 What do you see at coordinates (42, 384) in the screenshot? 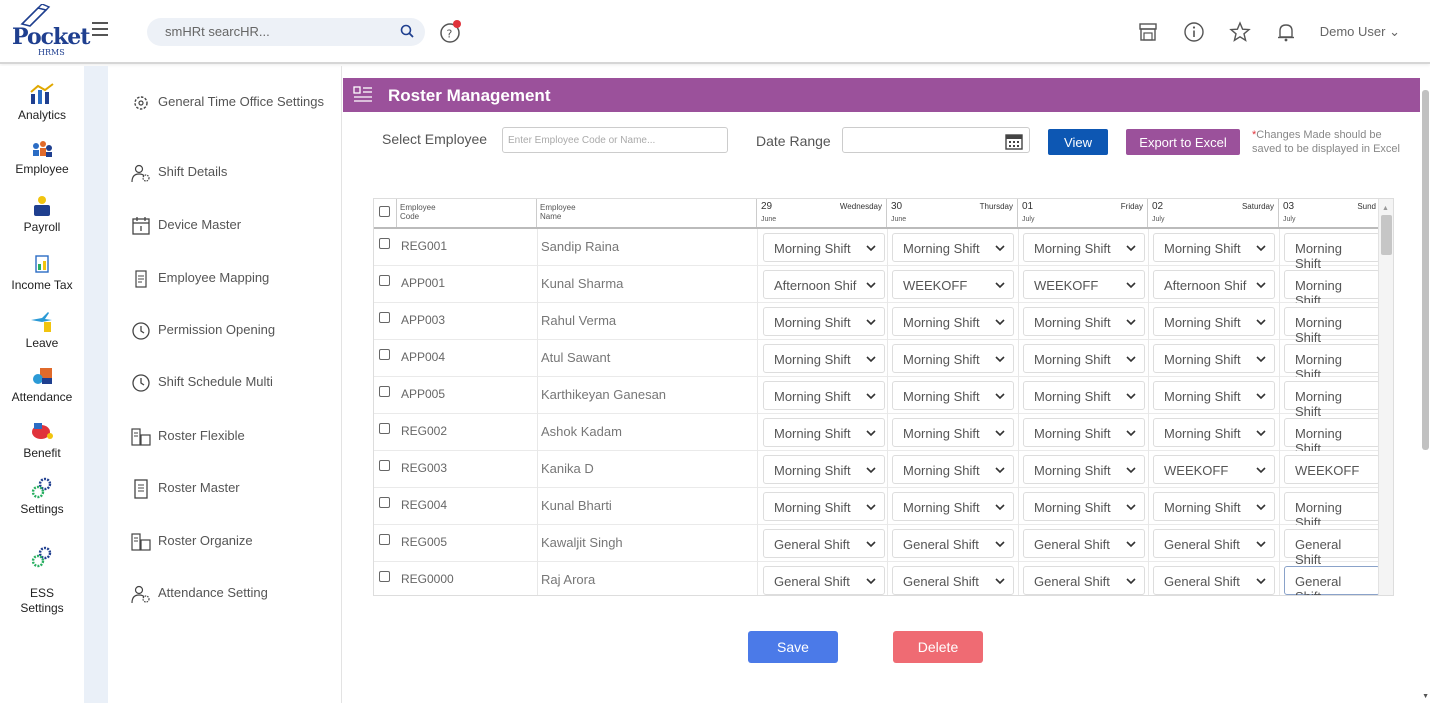
I see `nav-attendance: Attendance` at bounding box center [42, 384].